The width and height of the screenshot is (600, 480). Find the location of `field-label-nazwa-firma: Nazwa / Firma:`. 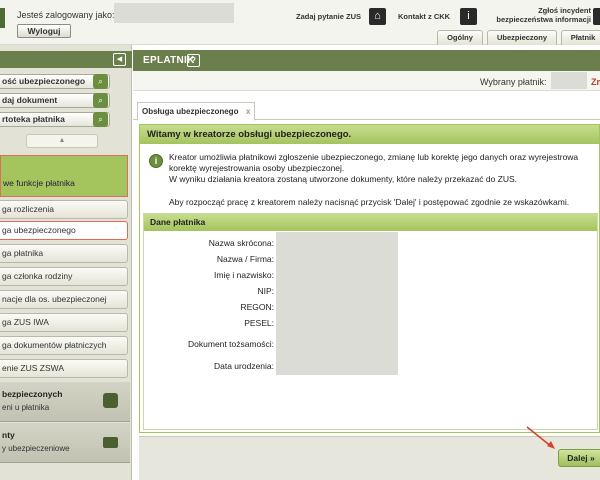

field-label-nazwa-firma: Nazwa / Firma: is located at coordinates (245, 259).